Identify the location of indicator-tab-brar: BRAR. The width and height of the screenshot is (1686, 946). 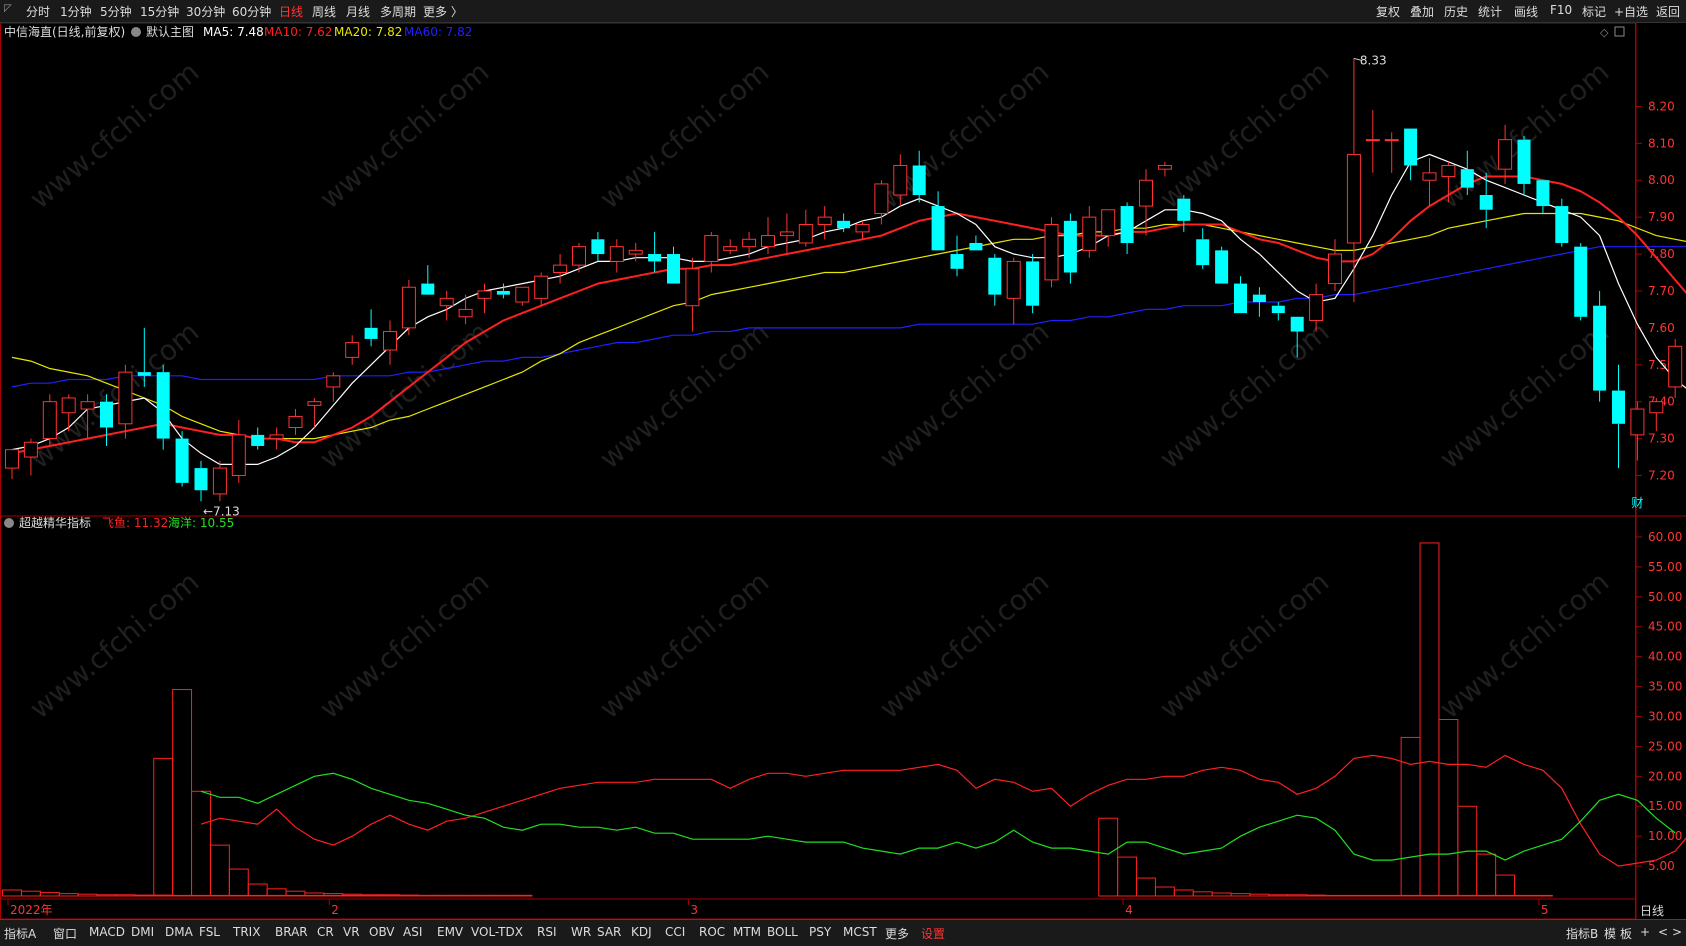
(291, 932).